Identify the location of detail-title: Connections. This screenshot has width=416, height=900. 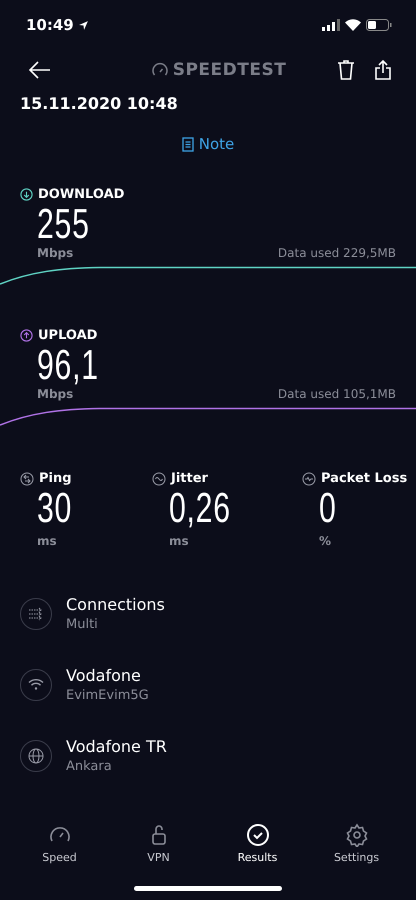
(115, 604).